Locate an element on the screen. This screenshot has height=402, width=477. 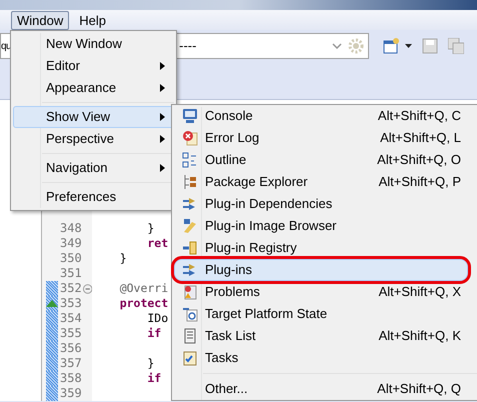
menu-item: Console Alt+Shift+Q, C is located at coordinates (321, 116).